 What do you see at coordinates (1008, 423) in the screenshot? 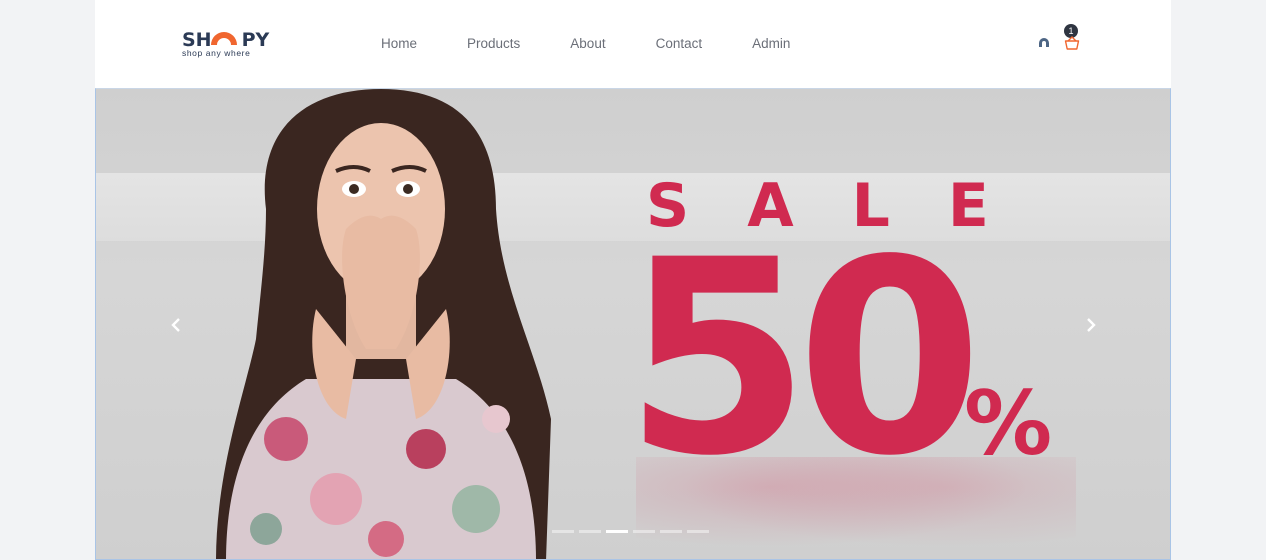
I see `discount-percent-sign: %` at bounding box center [1008, 423].